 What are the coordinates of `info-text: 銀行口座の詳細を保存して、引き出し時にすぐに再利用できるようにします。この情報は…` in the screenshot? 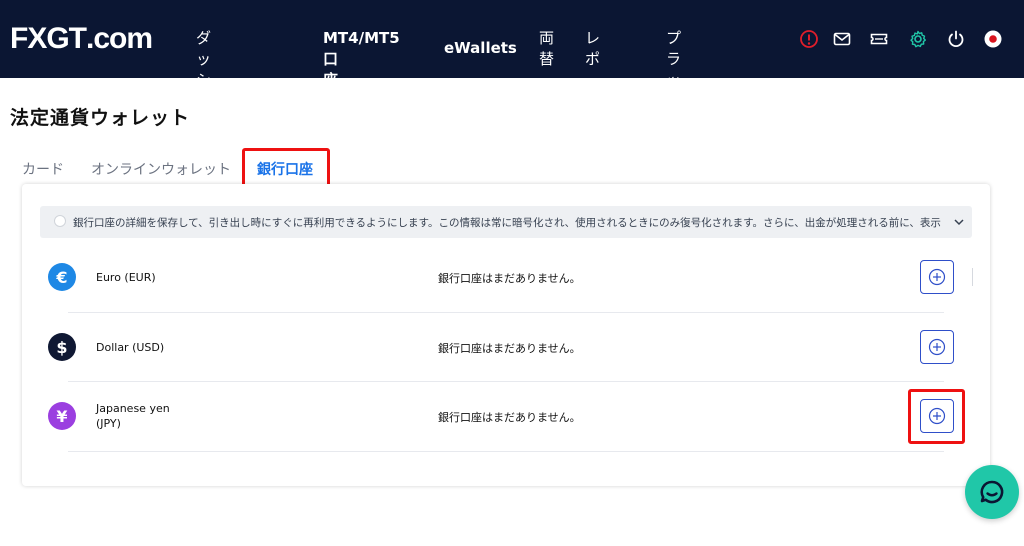 It's located at (507, 223).